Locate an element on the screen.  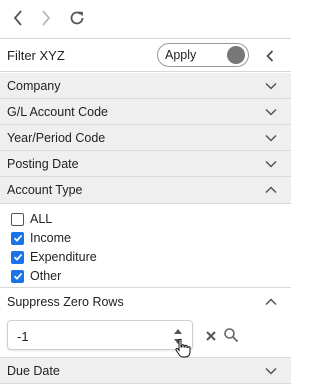
forward-button is located at coordinates (46, 18).